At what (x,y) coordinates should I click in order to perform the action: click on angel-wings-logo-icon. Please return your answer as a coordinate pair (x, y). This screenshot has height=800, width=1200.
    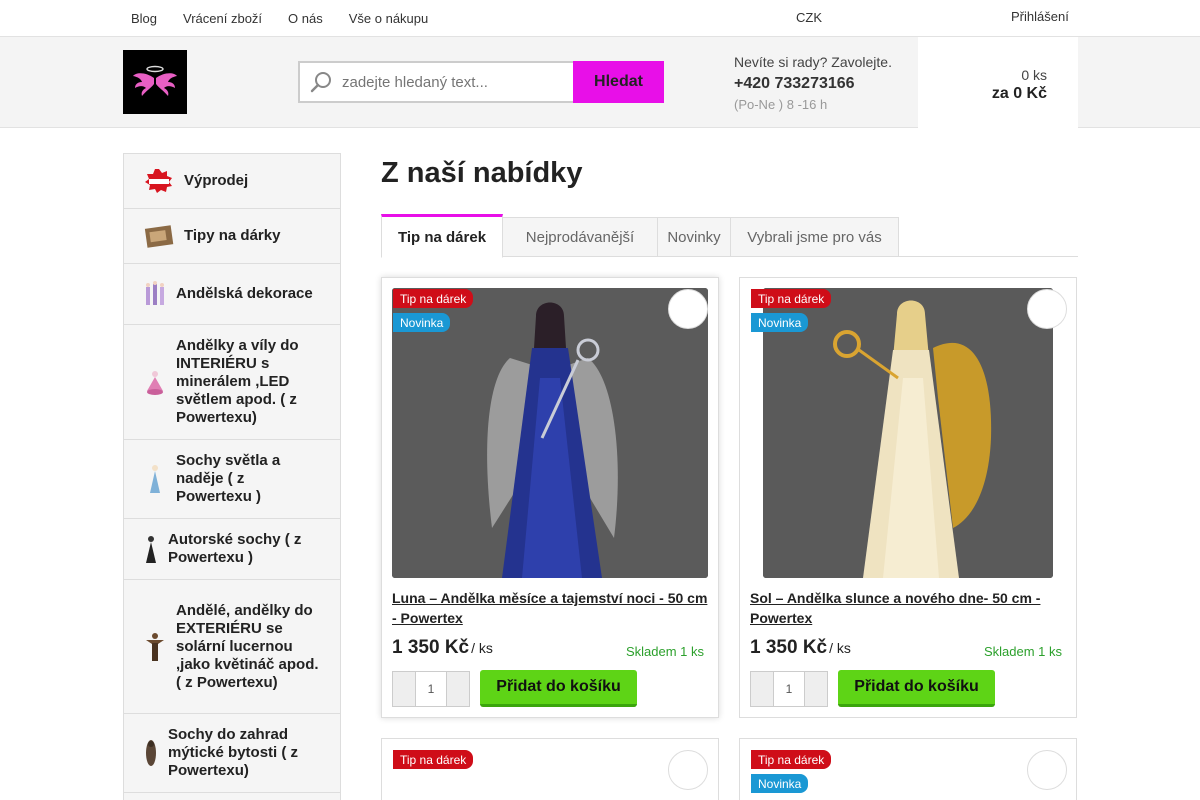
    Looking at the image, I should click on (155, 80).